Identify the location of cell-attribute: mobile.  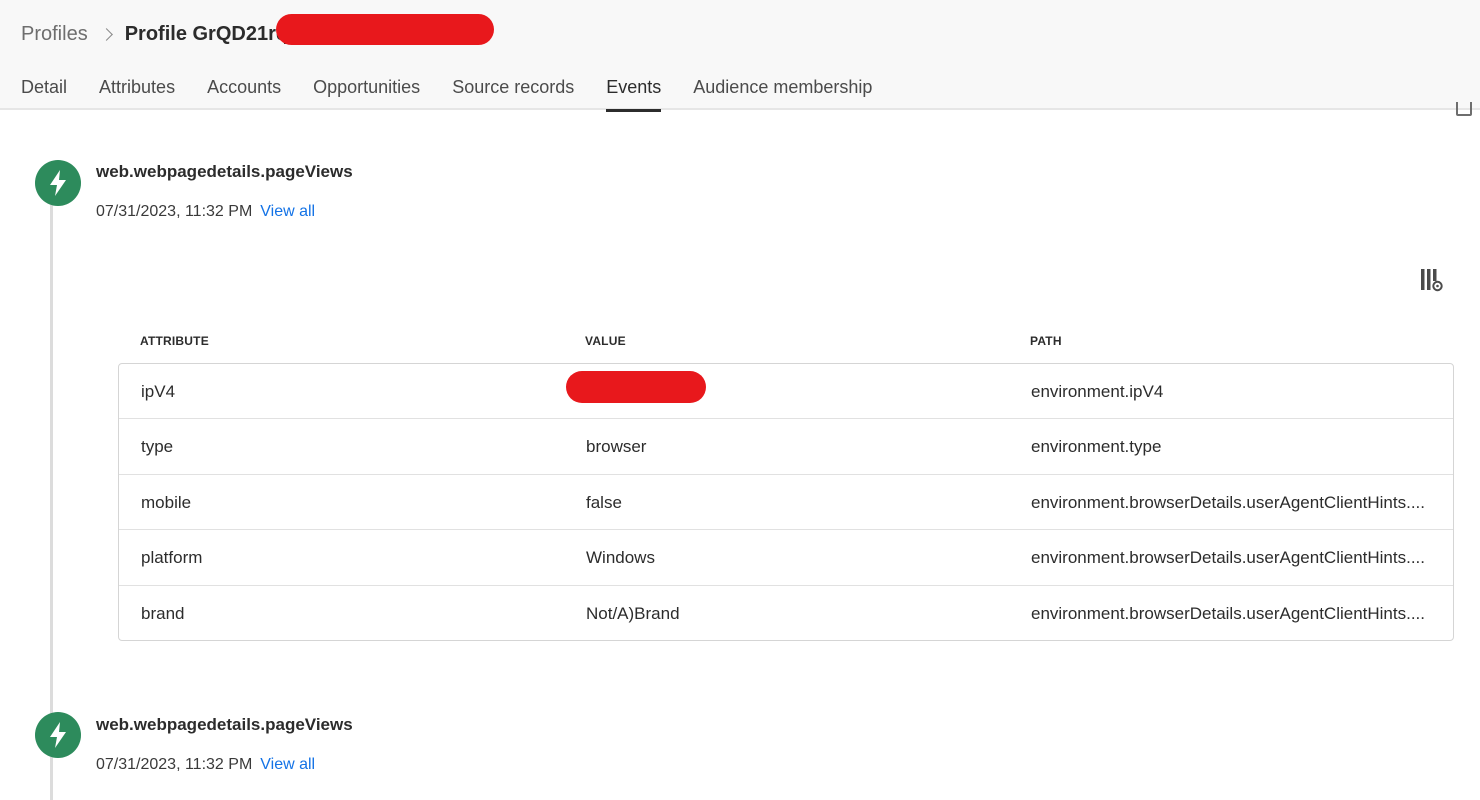
(166, 502).